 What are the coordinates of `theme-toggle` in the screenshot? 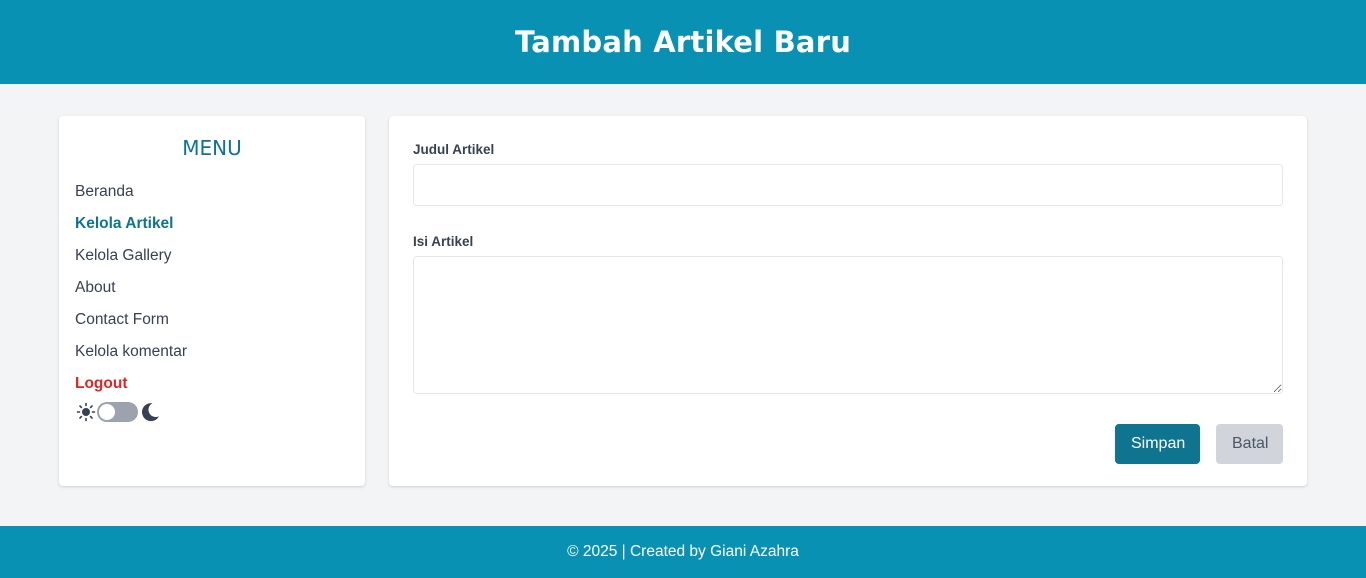 It's located at (212, 412).